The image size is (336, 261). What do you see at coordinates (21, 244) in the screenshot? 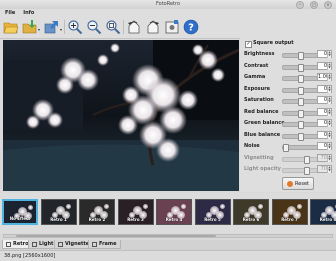
I see `tab-label: Retro` at bounding box center [21, 244].